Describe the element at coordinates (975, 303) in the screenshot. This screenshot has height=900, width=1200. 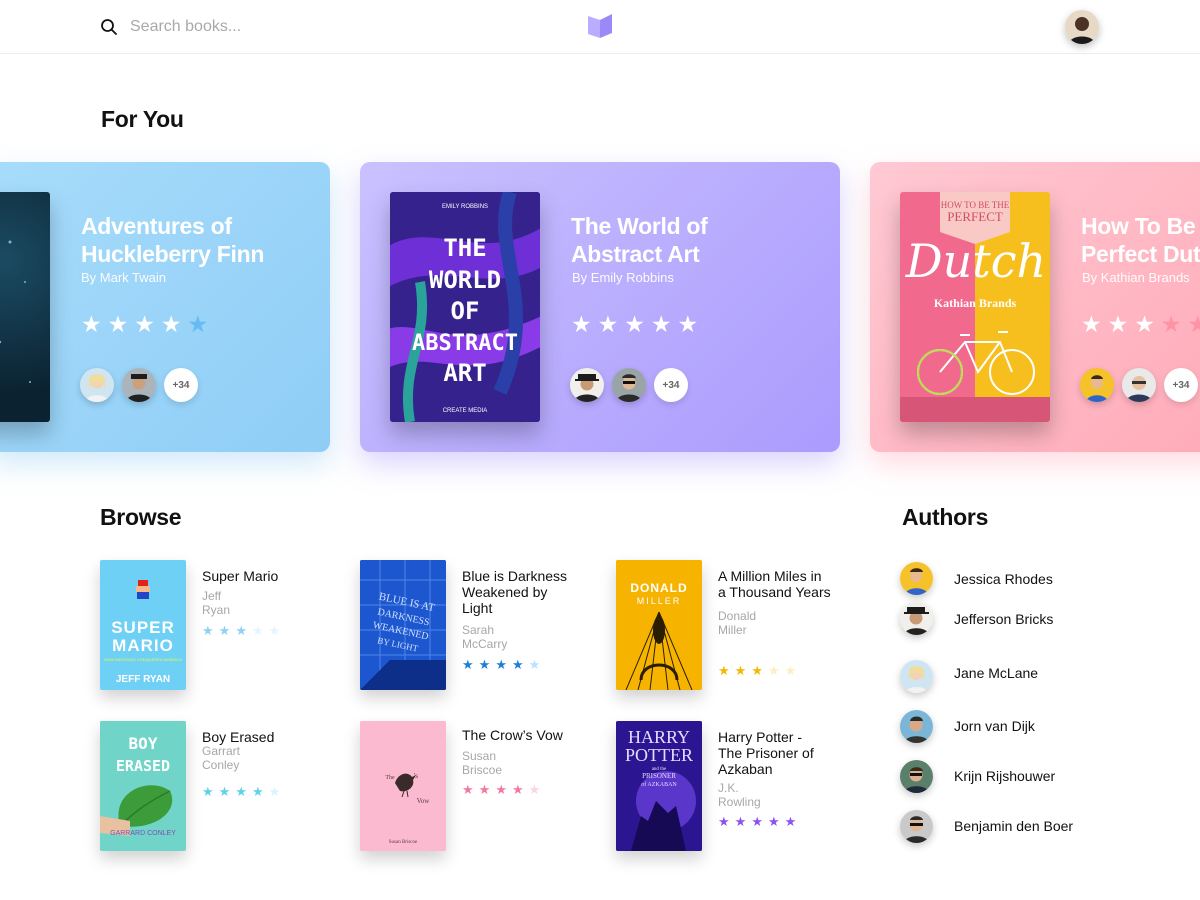
I see `cover-author: Kathian Brands` at that location.